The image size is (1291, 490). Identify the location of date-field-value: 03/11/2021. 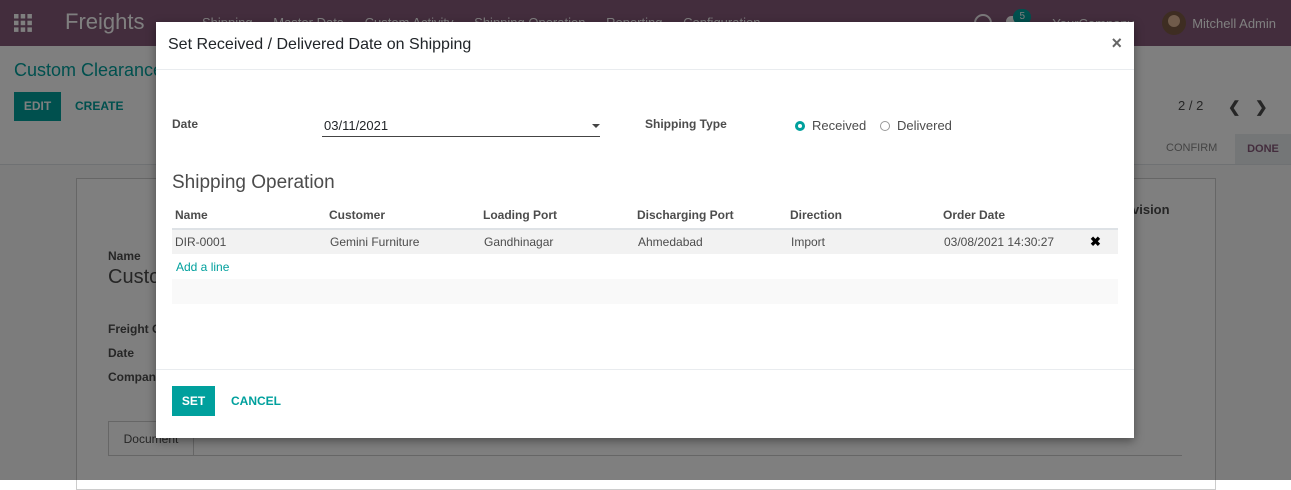
(356, 125).